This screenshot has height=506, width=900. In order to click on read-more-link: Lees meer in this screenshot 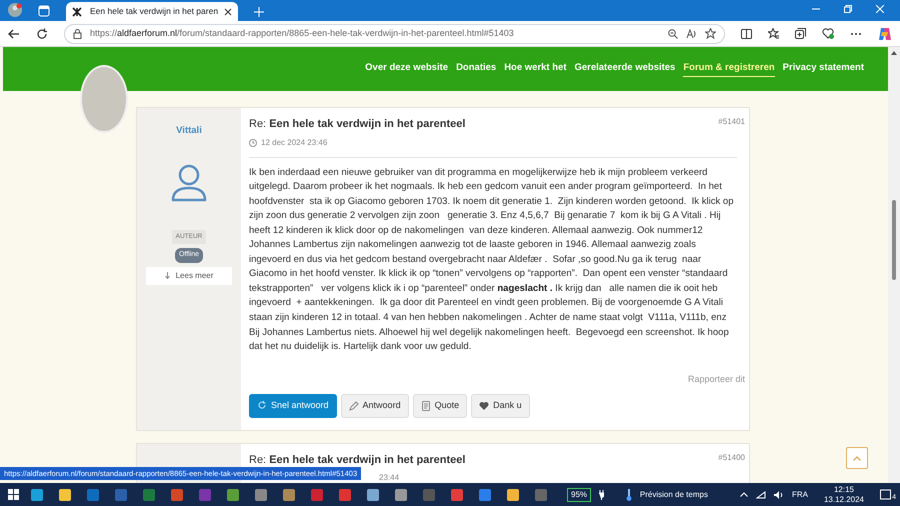, I will do `click(189, 275)`.